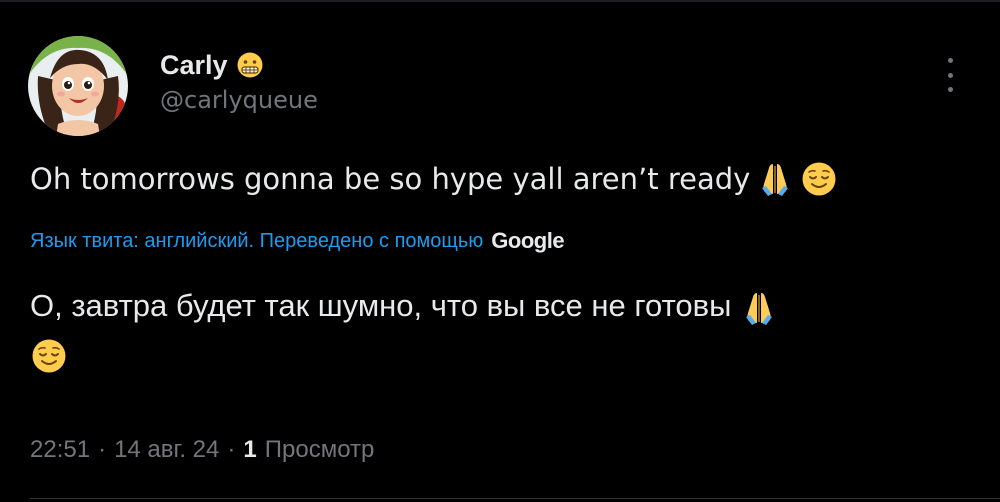 The height and width of the screenshot is (502, 1000). What do you see at coordinates (250, 449) in the screenshot?
I see `views-count: 1` at bounding box center [250, 449].